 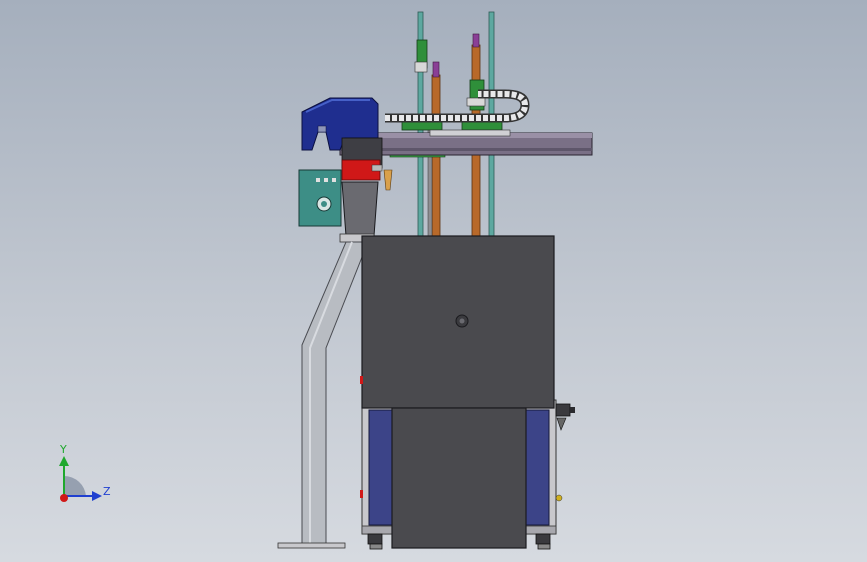 What do you see at coordinates (565, 452) in the screenshot?
I see `side-valve` at bounding box center [565, 452].